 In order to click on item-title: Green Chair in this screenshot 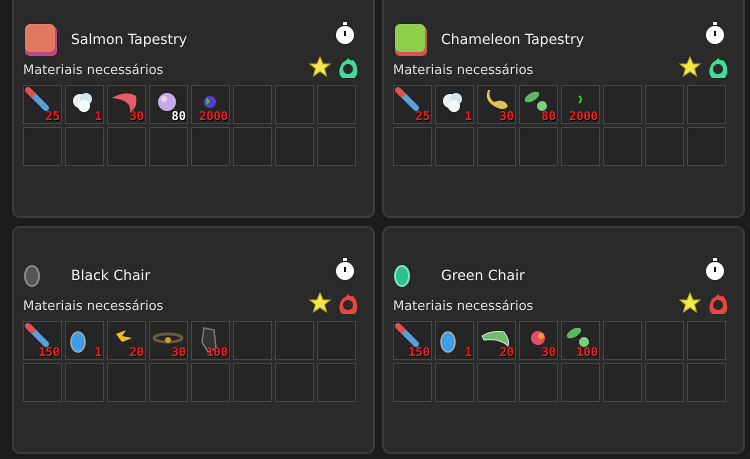, I will do `click(483, 276)`.